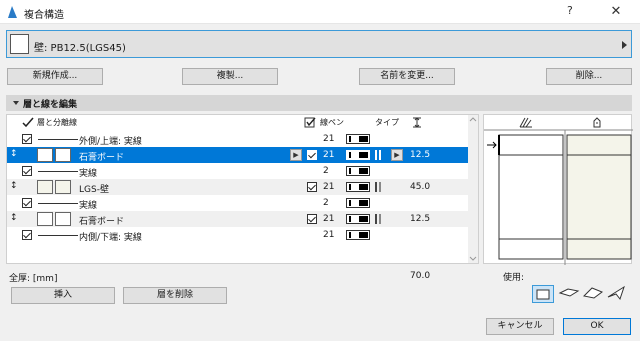 This screenshot has height=341, width=640. I want to click on insert-layer-button: 挿入, so click(63, 295).